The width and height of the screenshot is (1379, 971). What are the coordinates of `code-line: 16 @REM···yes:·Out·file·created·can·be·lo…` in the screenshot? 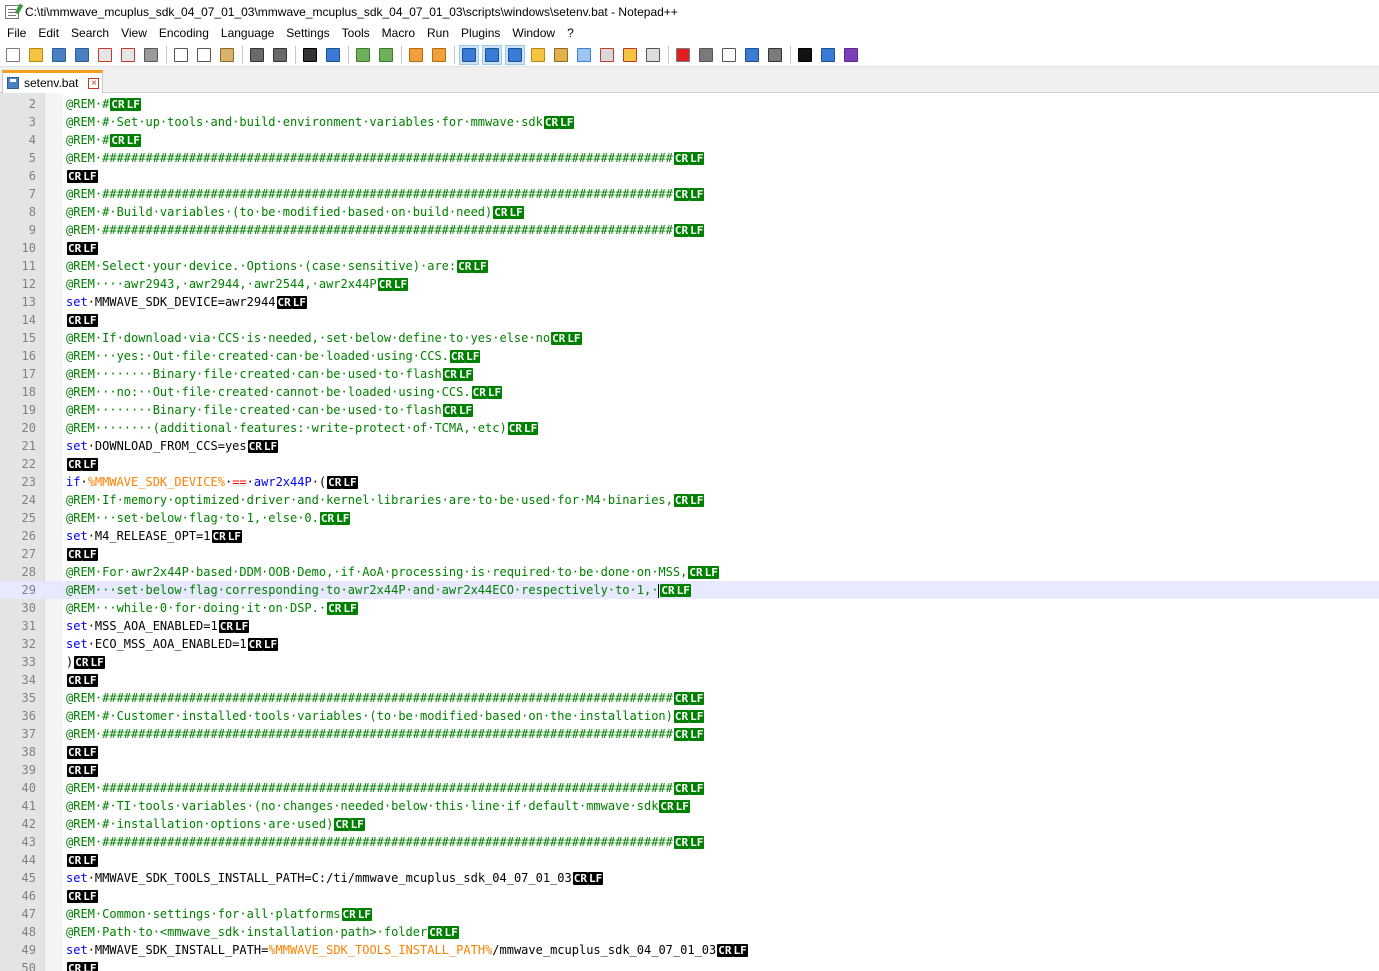 It's located at (689, 356).